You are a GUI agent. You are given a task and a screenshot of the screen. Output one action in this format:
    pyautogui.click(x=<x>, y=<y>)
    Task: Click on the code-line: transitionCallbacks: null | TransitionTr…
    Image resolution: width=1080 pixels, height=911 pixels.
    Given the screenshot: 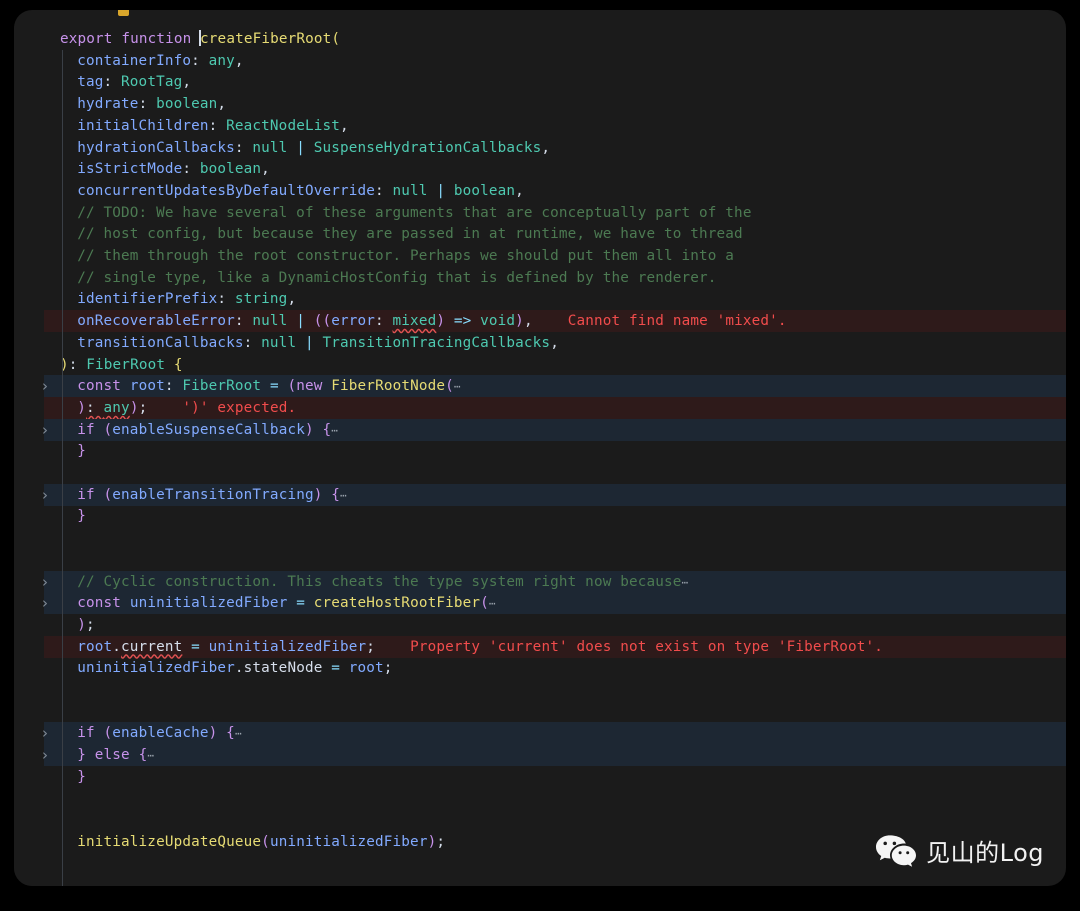 What is the action you would take?
    pyautogui.click(x=555, y=343)
    